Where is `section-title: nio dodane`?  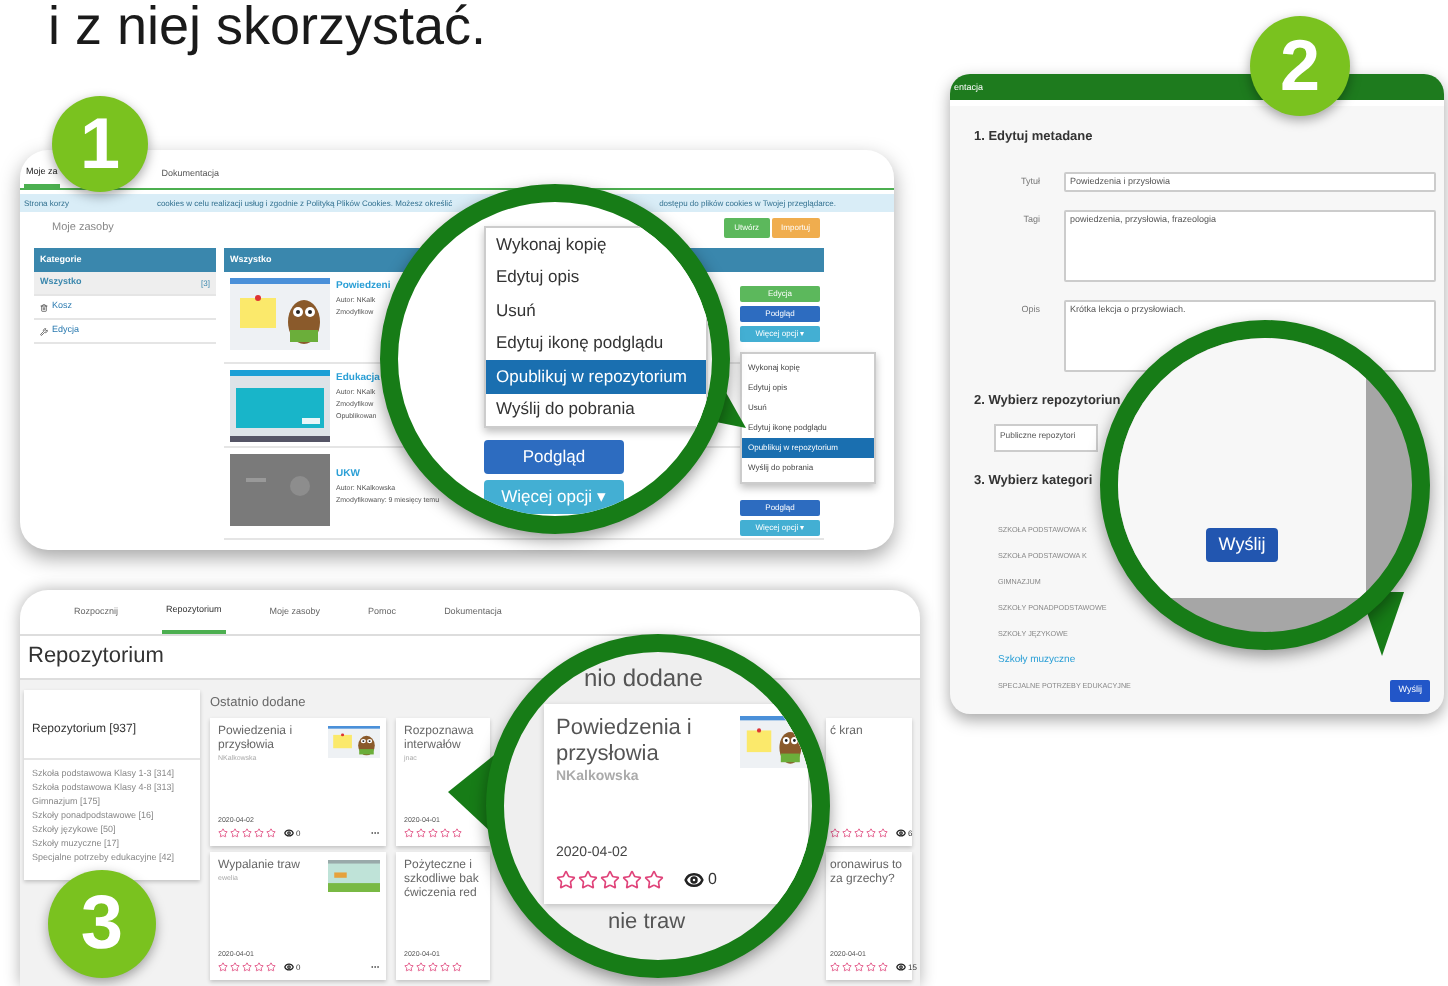 section-title: nio dodane is located at coordinates (643, 677).